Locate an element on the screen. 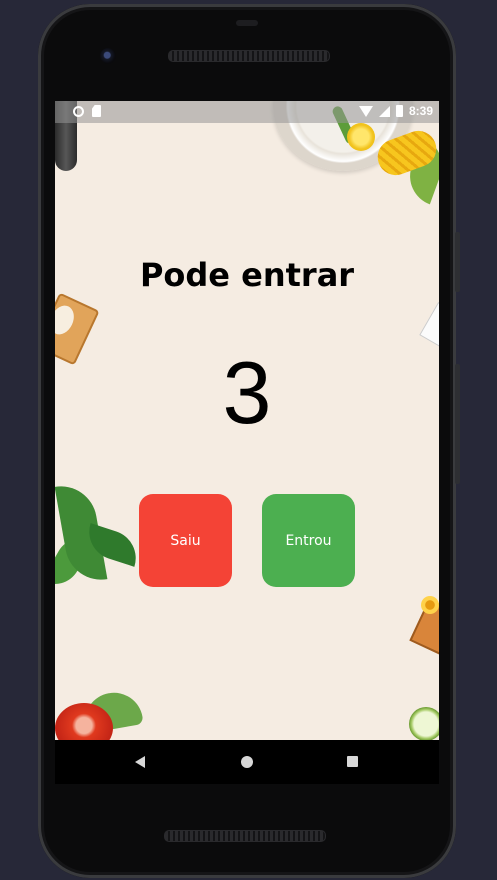 The image size is (497, 880). sd-card-icon is located at coordinates (96, 111).